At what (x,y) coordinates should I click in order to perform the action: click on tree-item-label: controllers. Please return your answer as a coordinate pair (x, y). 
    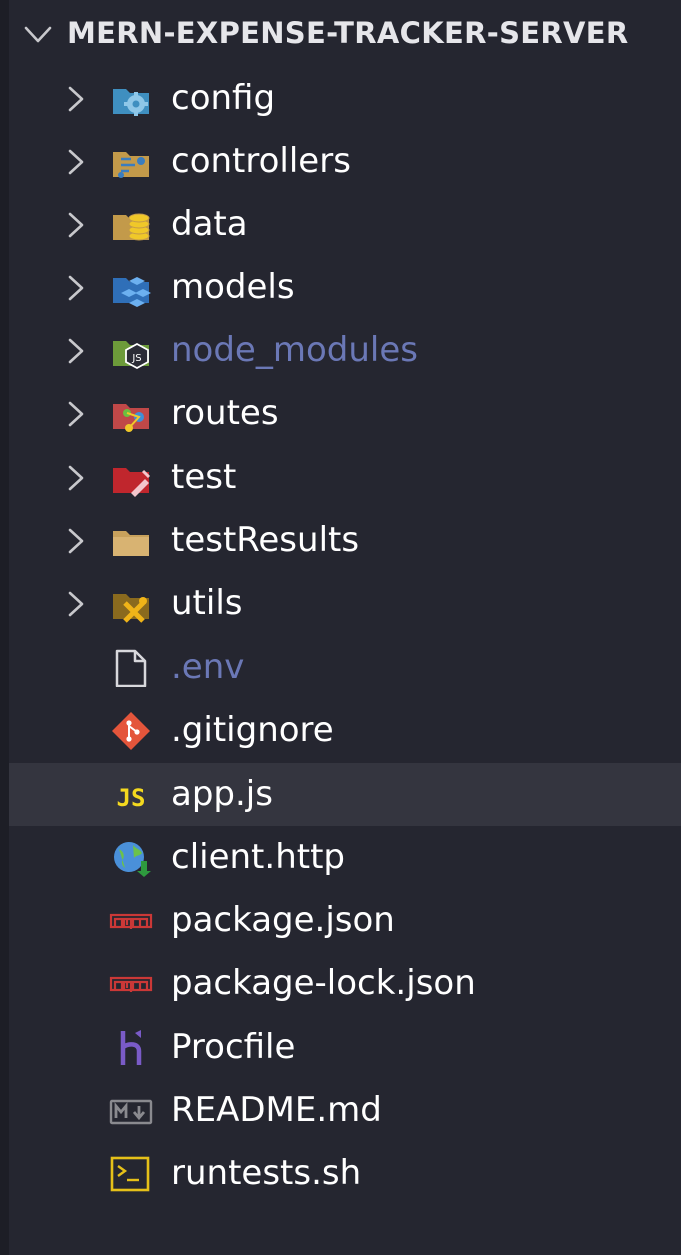
    Looking at the image, I should click on (261, 161).